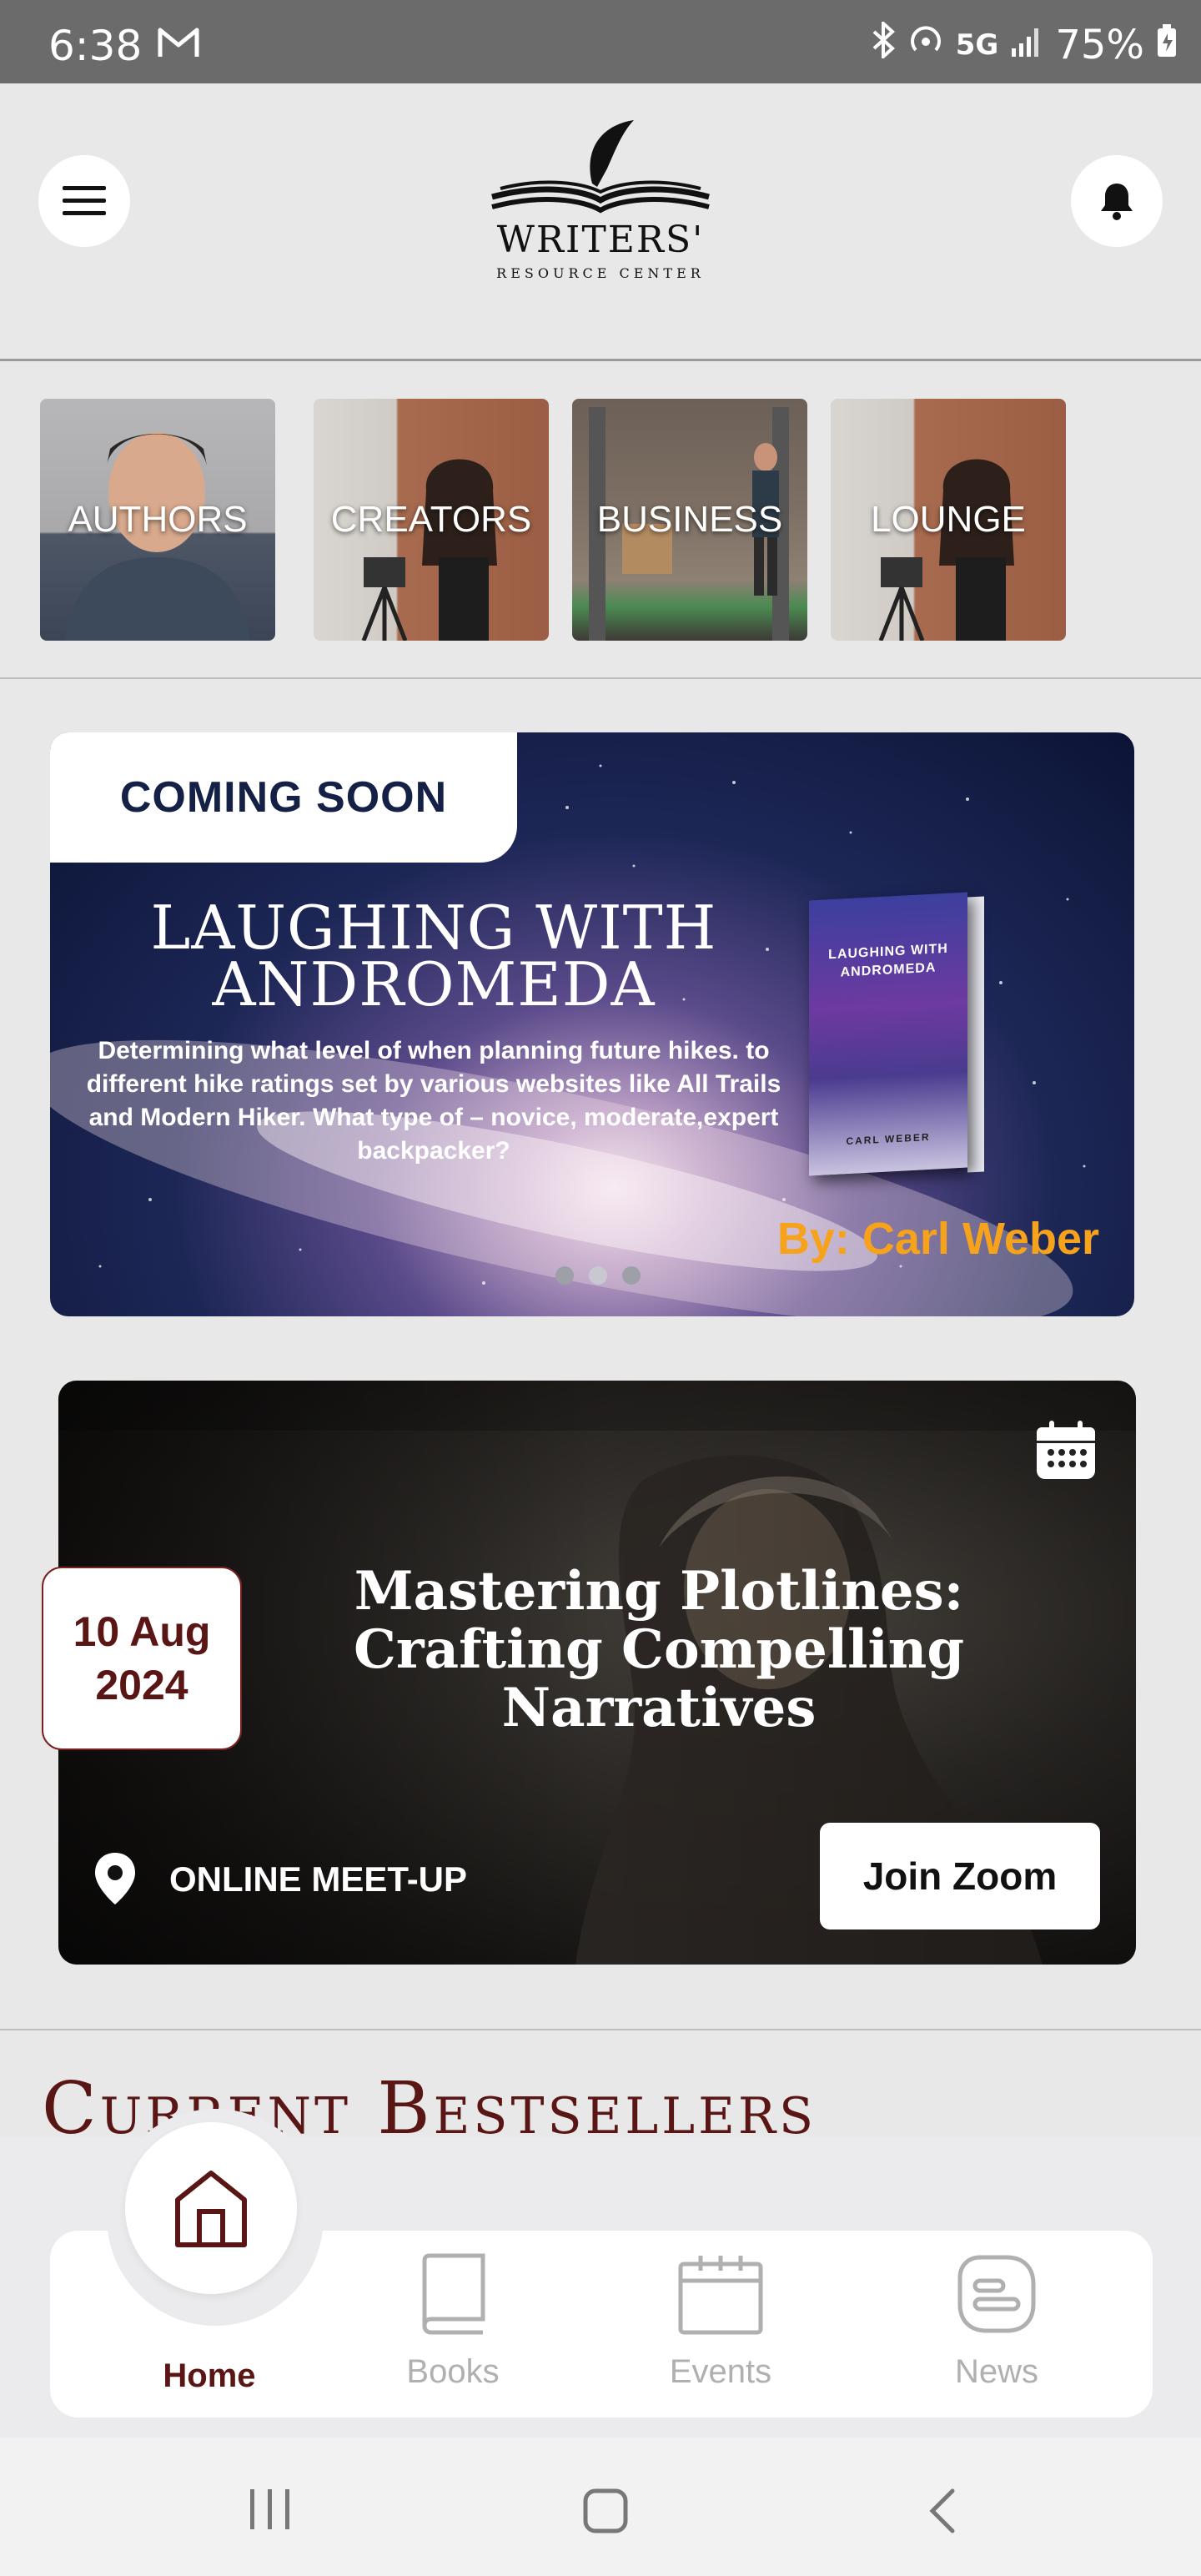 The image size is (1201, 2576). I want to click on home-icon, so click(211, 2209).